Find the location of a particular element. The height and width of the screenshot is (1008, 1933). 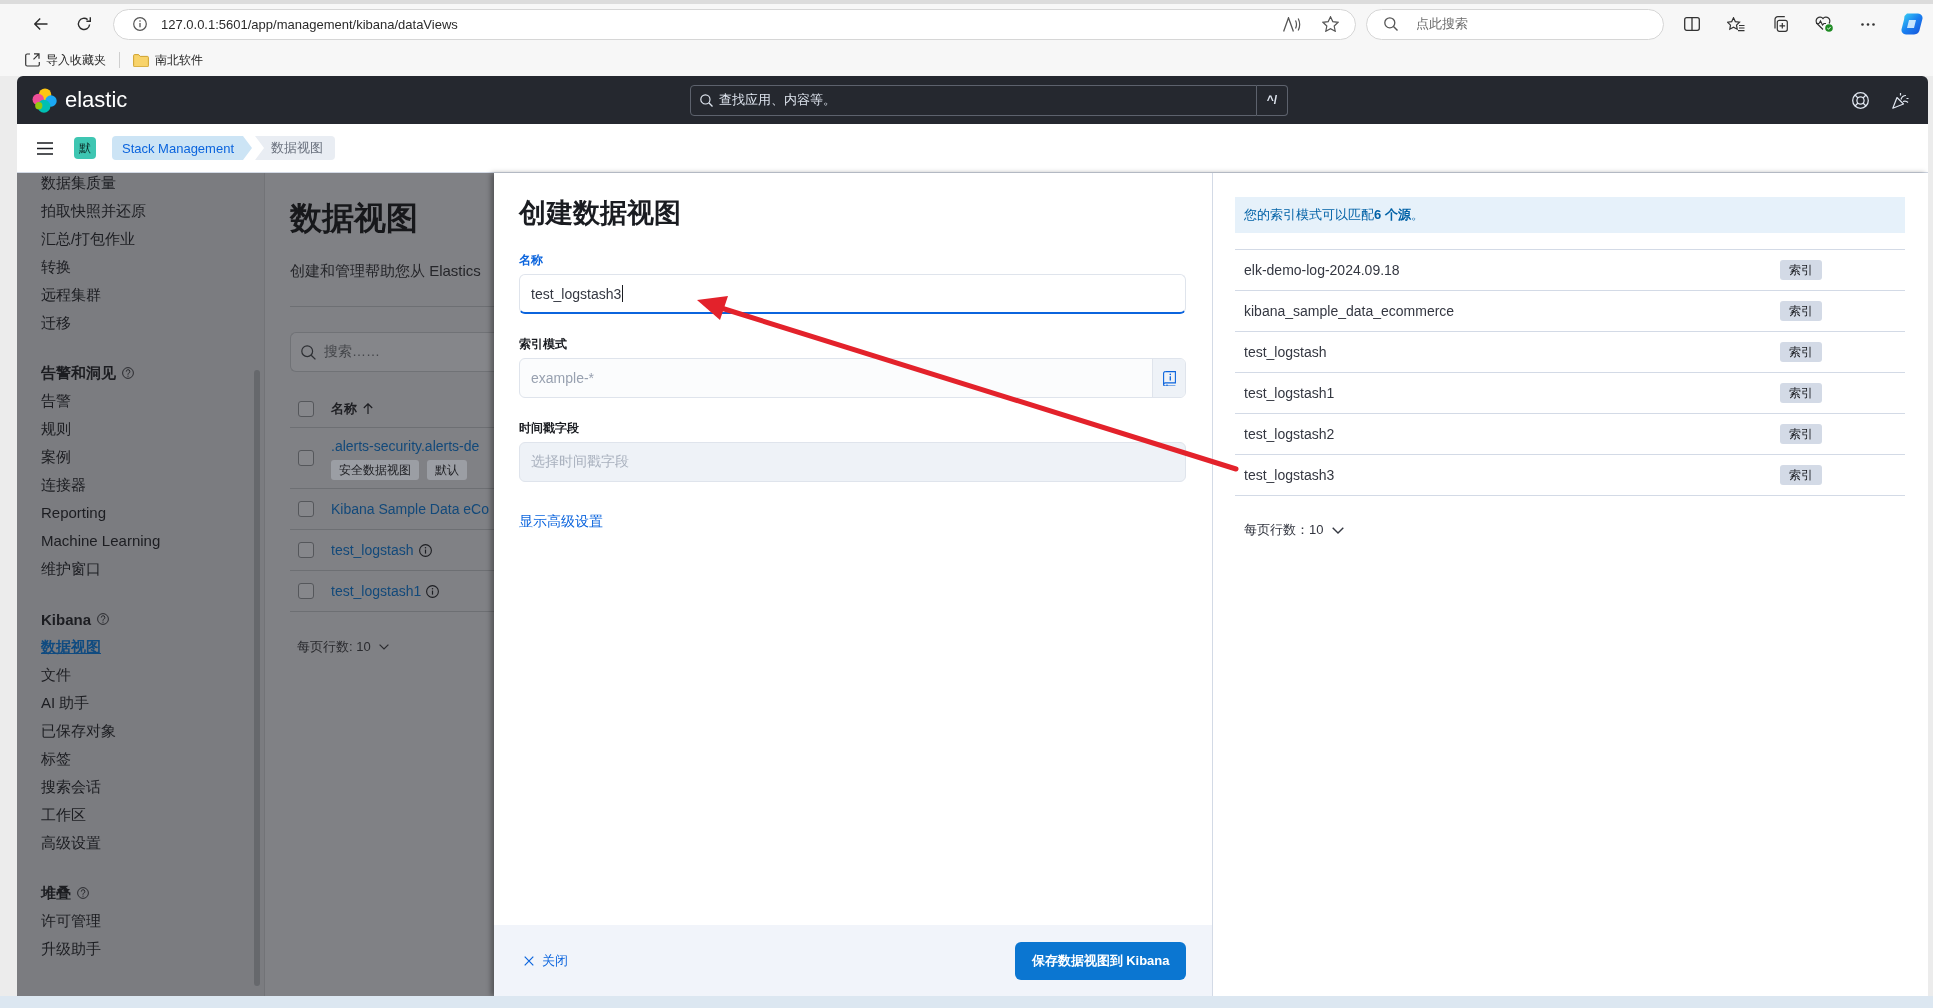

global-search-field: 查找应用、内容等。 is located at coordinates (973, 100).